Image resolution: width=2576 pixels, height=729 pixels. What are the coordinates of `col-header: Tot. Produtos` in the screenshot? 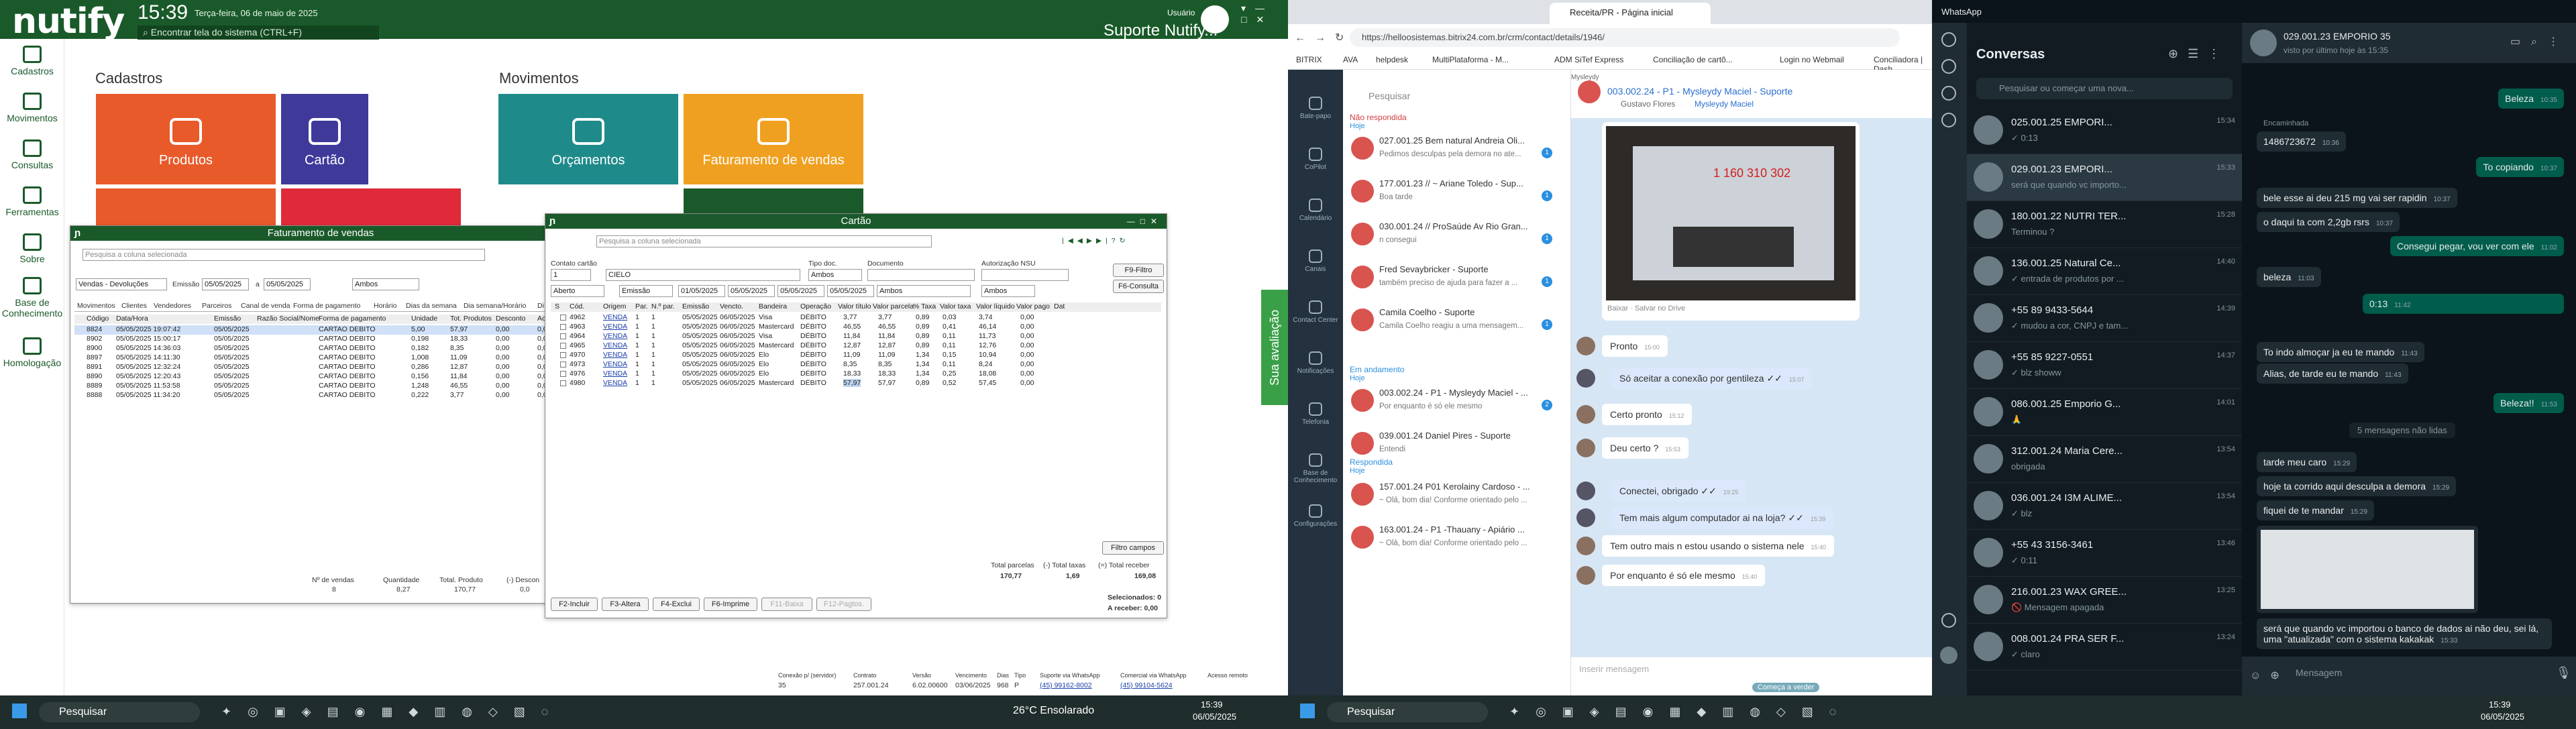 It's located at (471, 319).